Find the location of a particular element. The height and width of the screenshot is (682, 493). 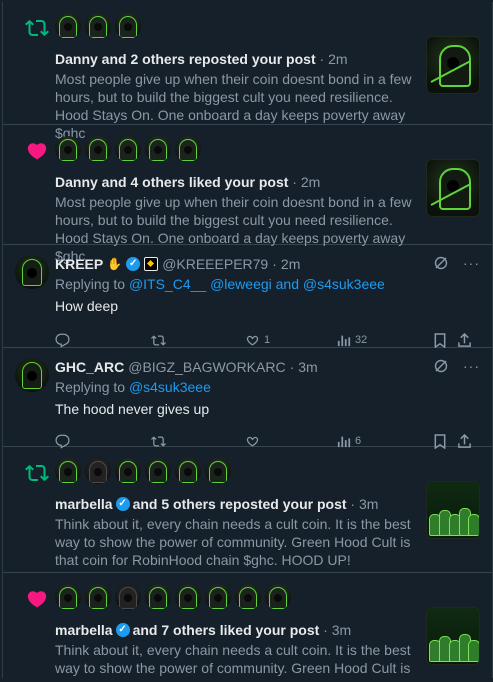

tweet-header: KREEP ✋ ✓ @KREEEPER79 · 2m is located at coordinates (267, 264).